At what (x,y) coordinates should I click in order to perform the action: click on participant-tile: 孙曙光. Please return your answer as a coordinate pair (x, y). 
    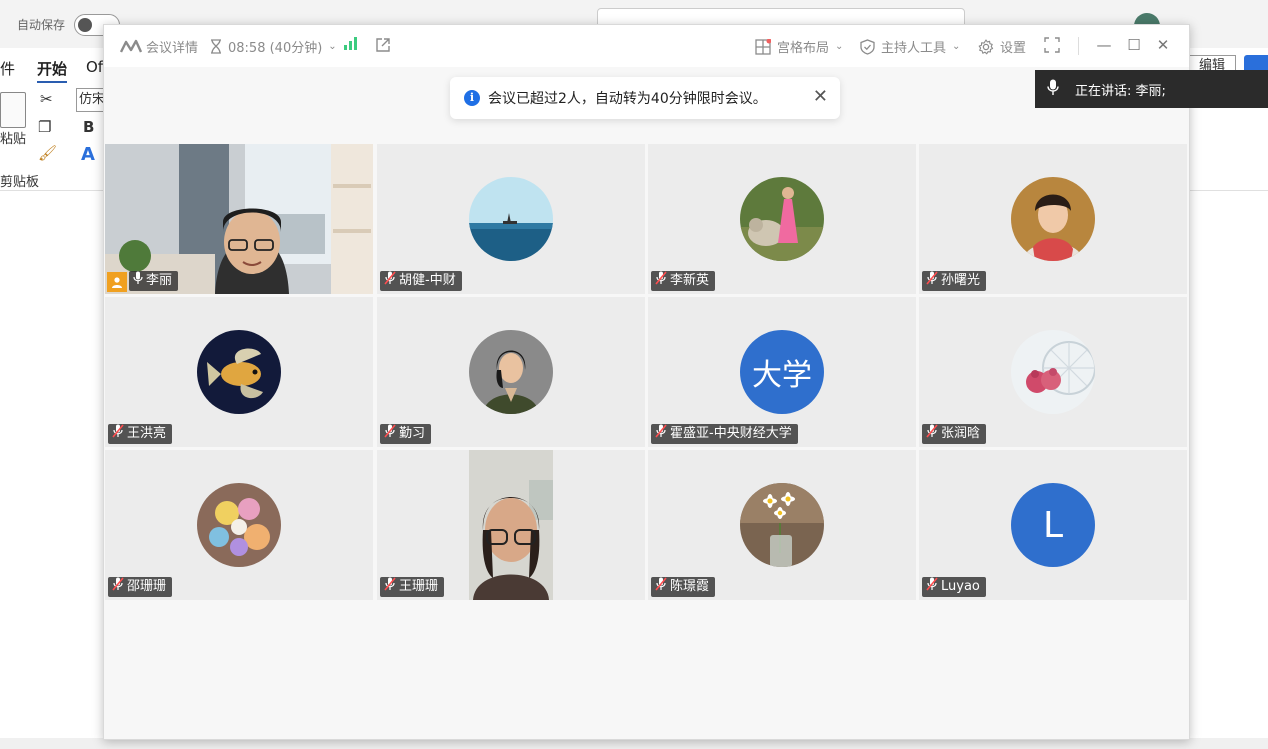
    Looking at the image, I should click on (1053, 219).